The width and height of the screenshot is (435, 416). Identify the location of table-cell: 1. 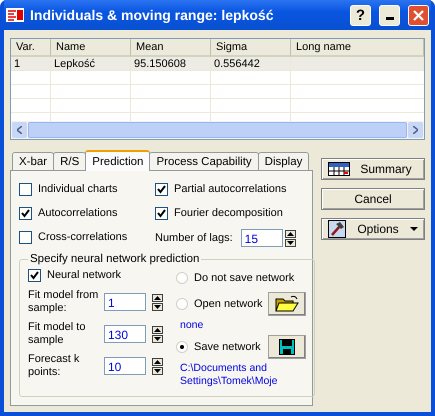
(31, 64).